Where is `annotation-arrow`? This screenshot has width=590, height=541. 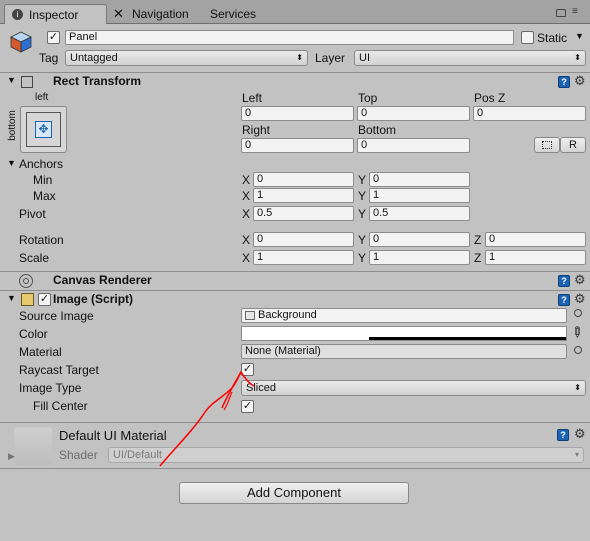 annotation-arrow is located at coordinates (207, 418).